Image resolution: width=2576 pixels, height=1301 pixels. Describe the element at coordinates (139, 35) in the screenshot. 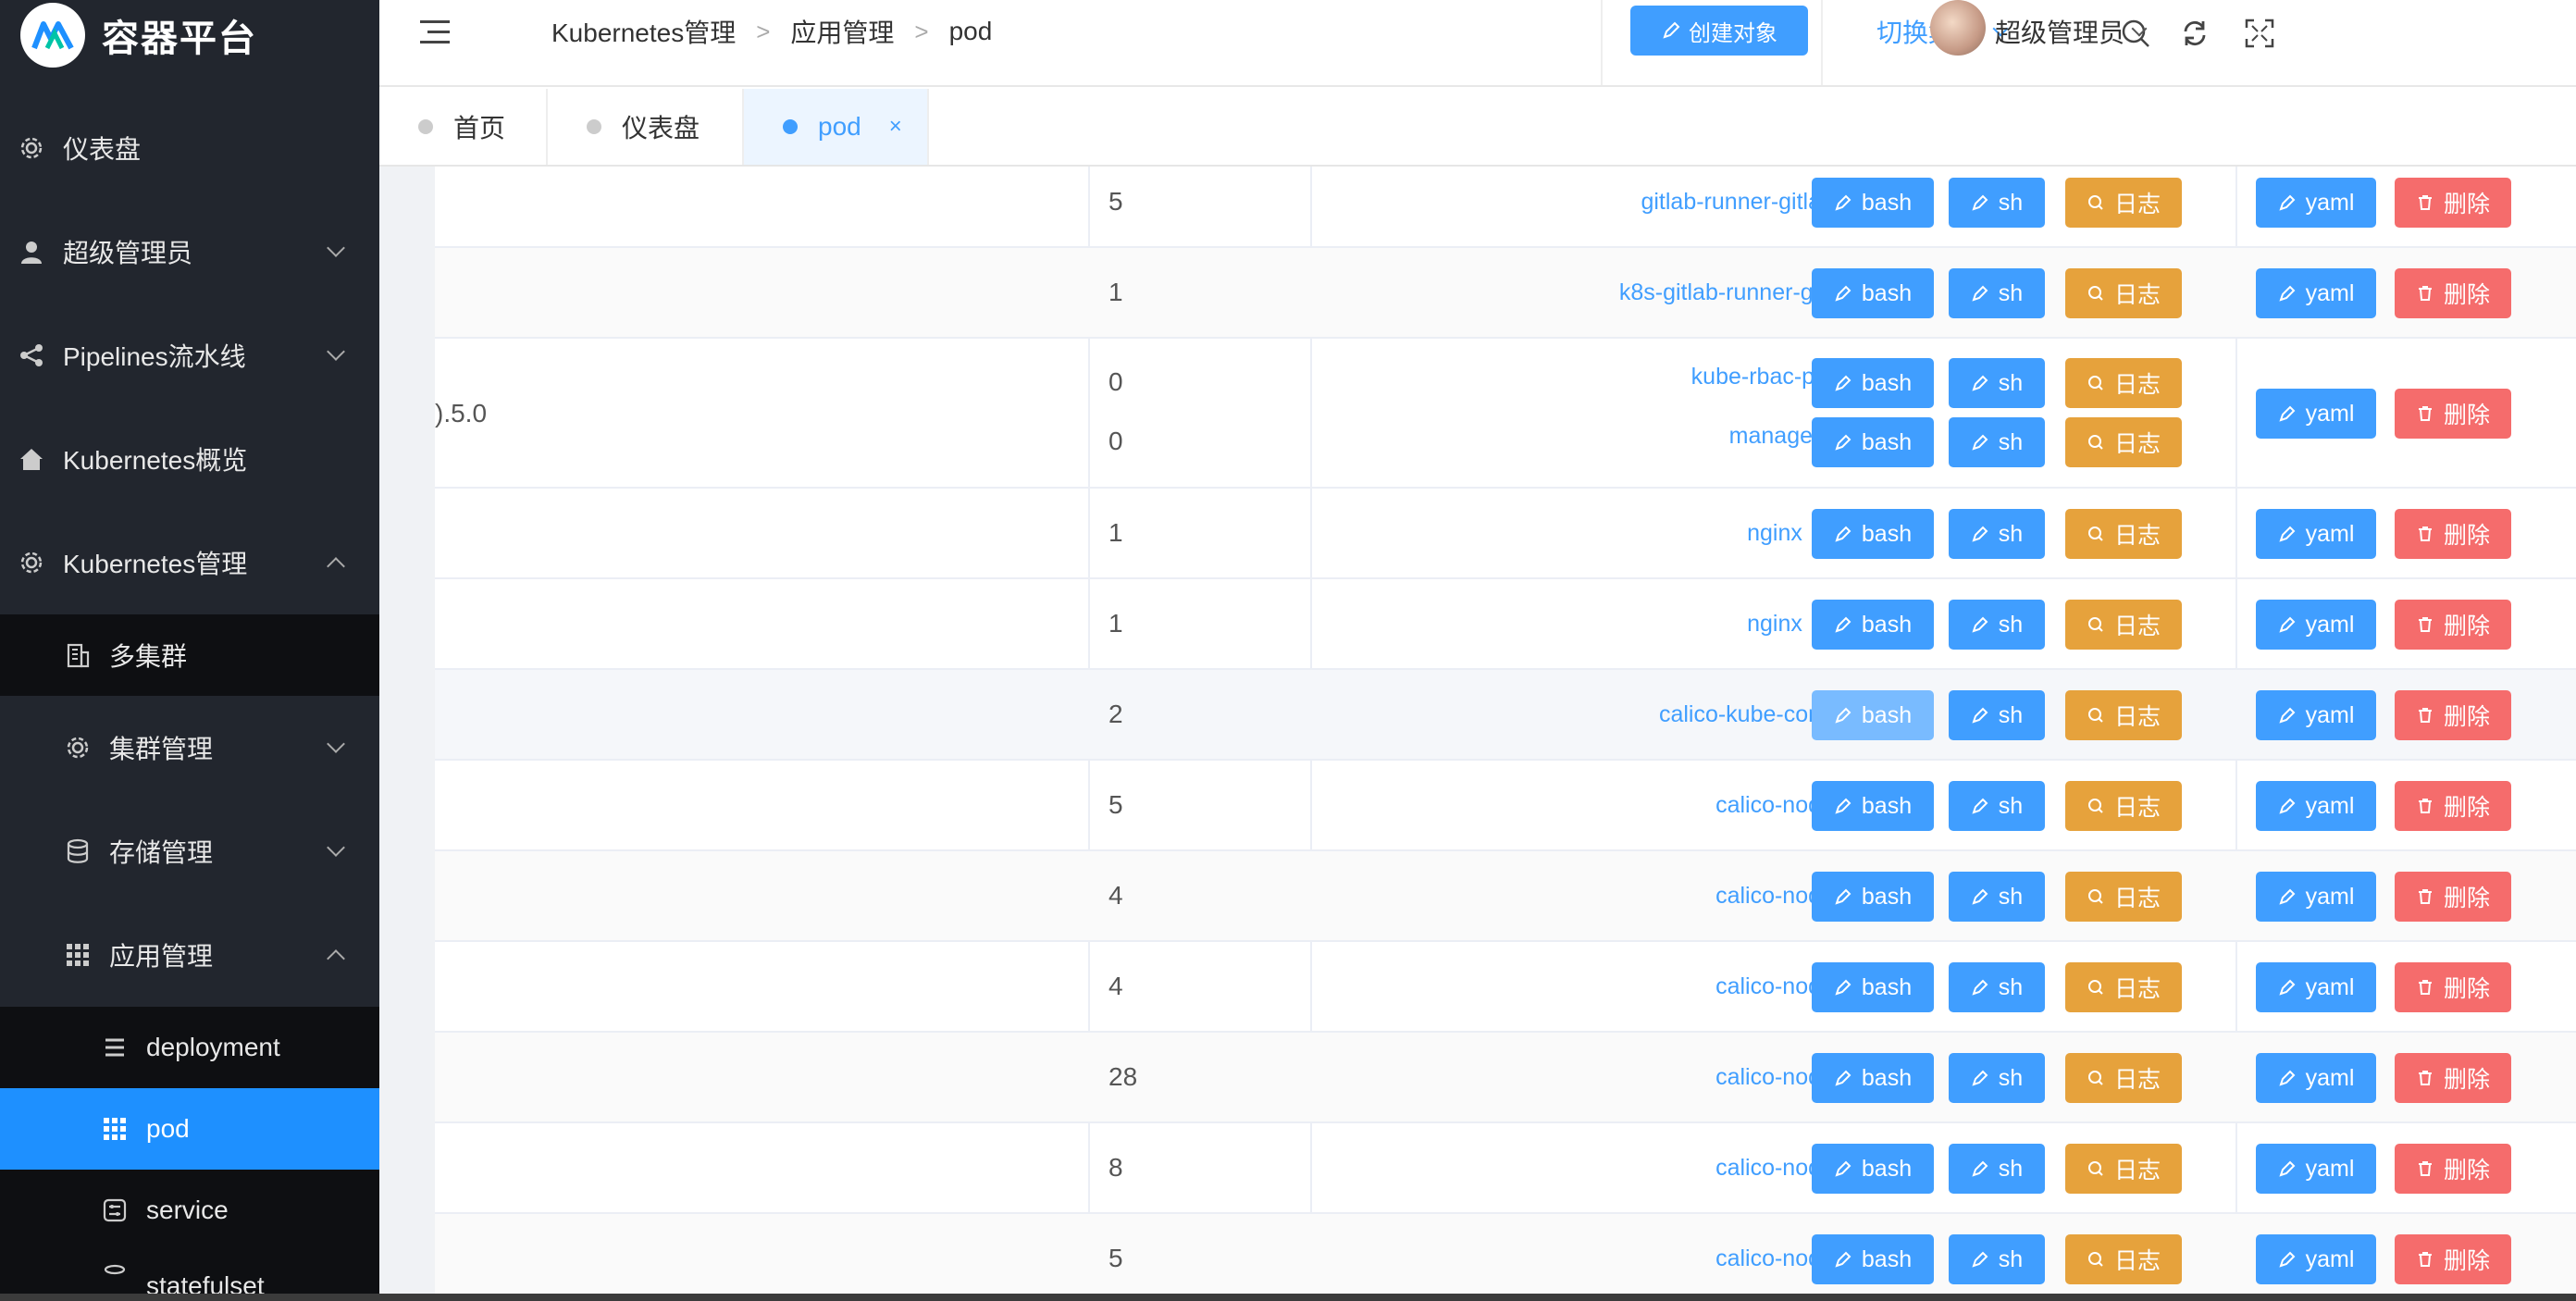

I see `logo: 容器平台` at that location.